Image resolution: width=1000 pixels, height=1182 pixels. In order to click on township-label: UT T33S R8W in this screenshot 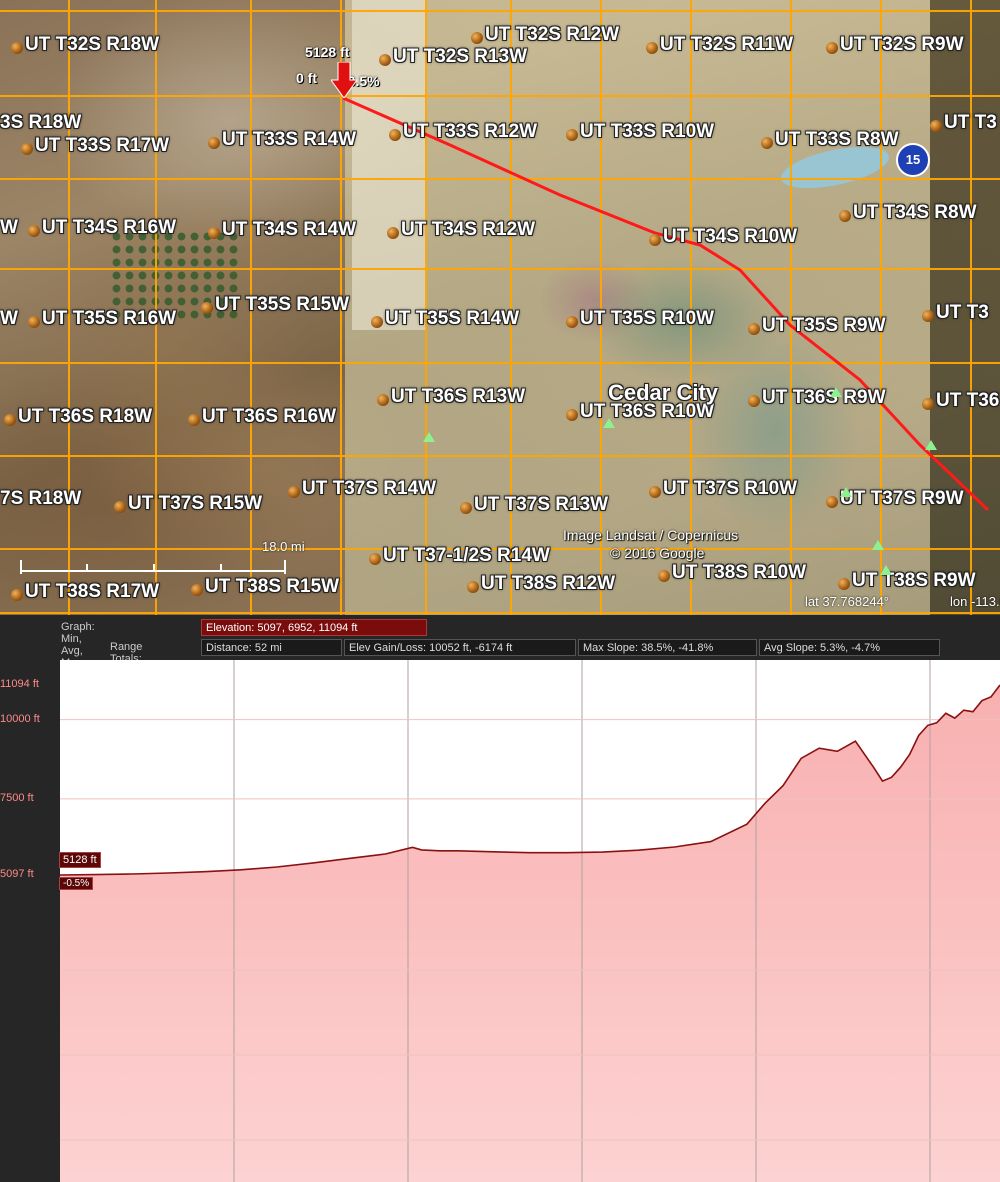, I will do `click(837, 140)`.